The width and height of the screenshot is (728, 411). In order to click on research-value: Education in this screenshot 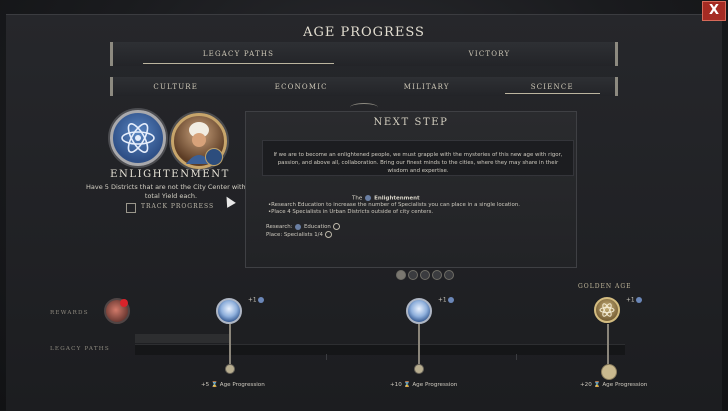, I will do `click(317, 227)`.